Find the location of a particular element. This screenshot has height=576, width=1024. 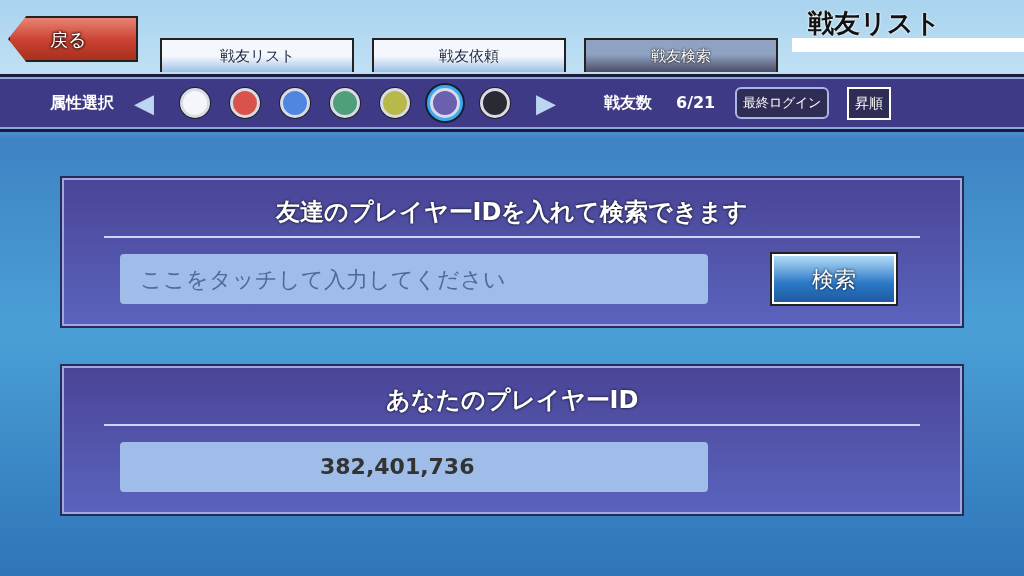

sort-order-button: 昇順 is located at coordinates (869, 103).